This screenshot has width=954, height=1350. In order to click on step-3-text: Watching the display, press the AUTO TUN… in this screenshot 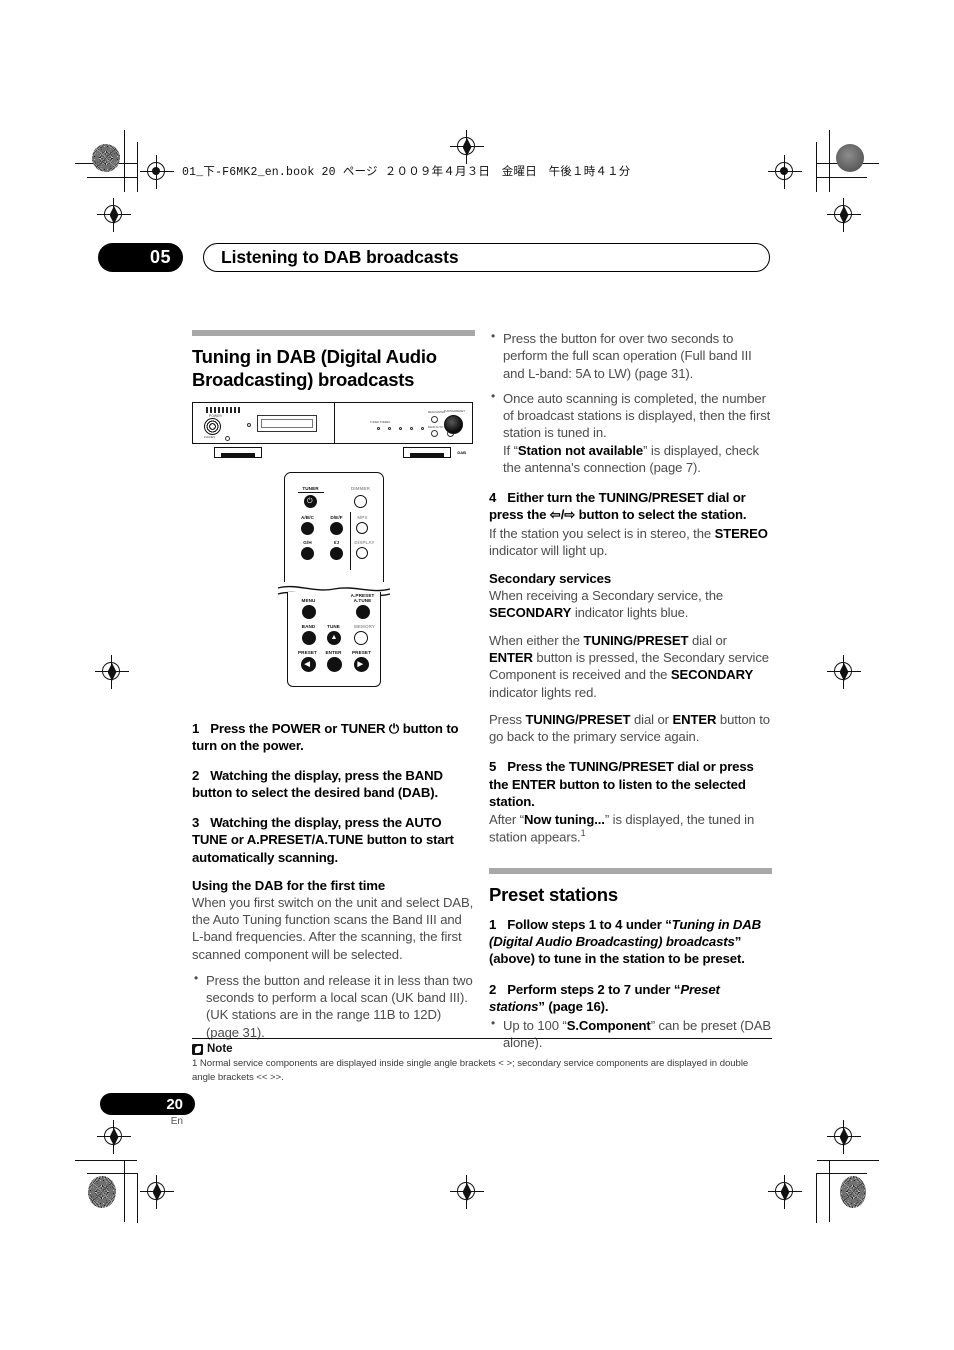, I will do `click(323, 840)`.